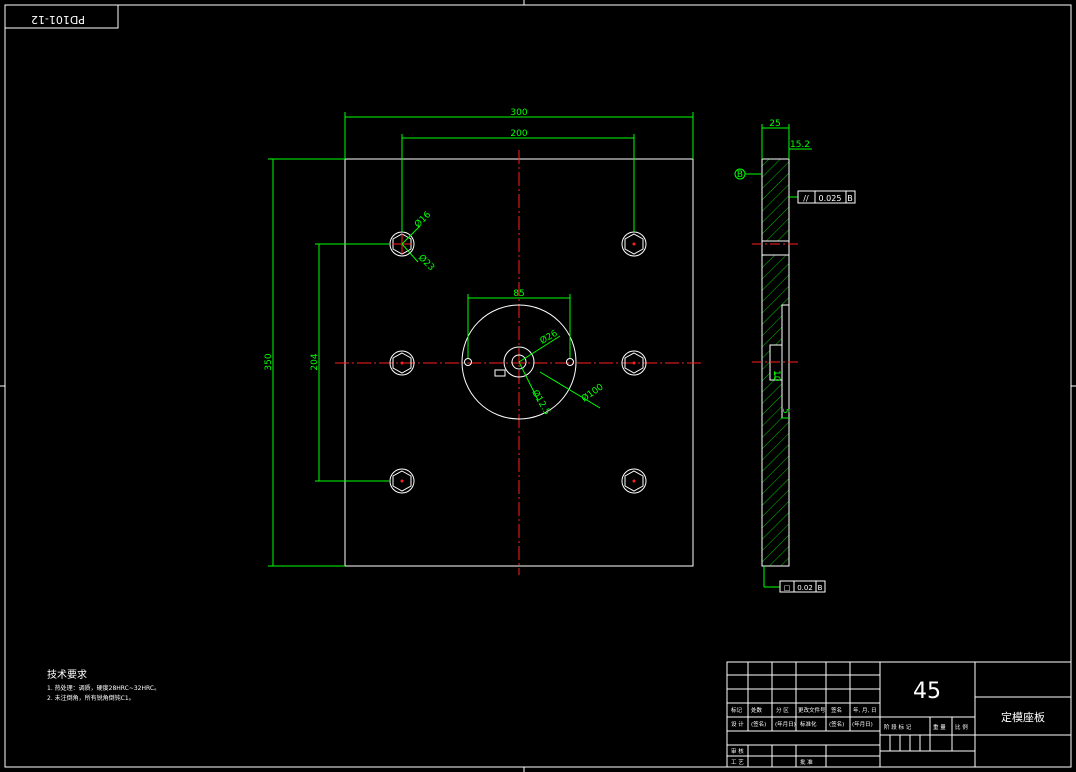 The height and width of the screenshot is (772, 1076). Describe the element at coordinates (775, 200) in the screenshot. I see `side-section-upper` at that location.